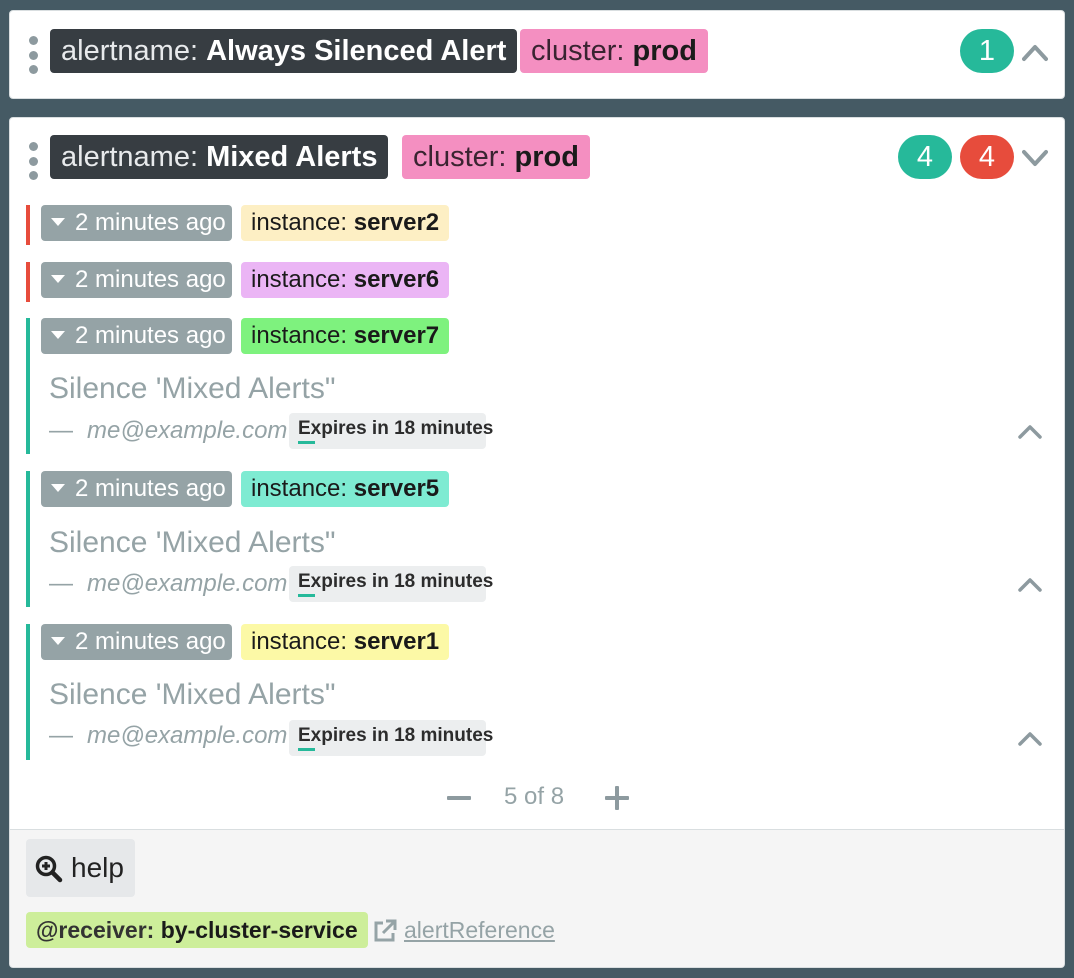 The width and height of the screenshot is (1074, 978). I want to click on instance-label: instance: server1, so click(345, 642).